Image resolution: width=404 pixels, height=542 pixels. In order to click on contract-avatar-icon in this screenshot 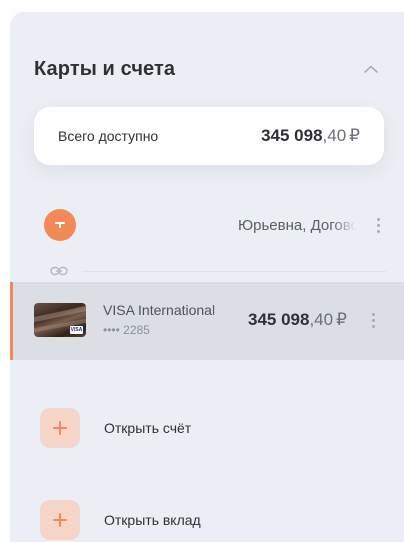, I will do `click(60, 225)`.